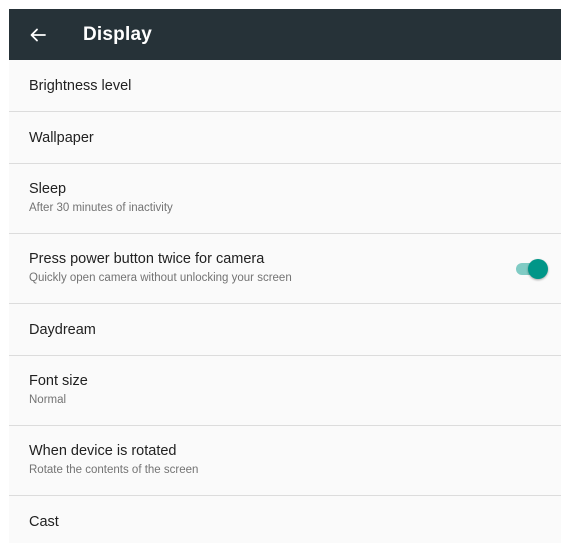 This screenshot has height=543, width=569. Describe the element at coordinates (285, 199) in the screenshot. I see `sleep-item: Sleep After 30 minutes of inactivity` at that location.